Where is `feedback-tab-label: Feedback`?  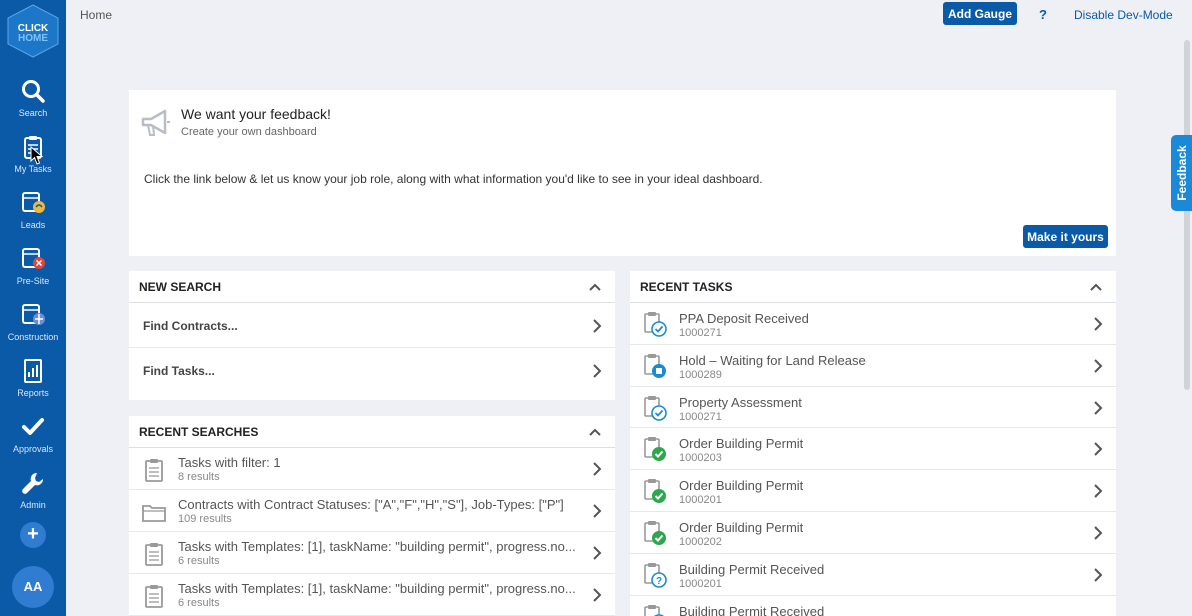
feedback-tab-label: Feedback is located at coordinates (1182, 173).